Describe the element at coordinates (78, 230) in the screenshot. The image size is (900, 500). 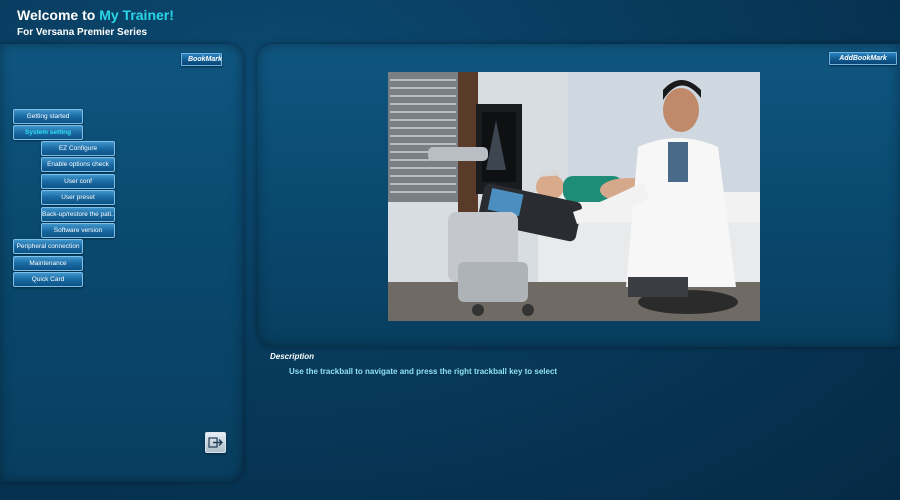
I see `menu-item-software-version: Software version` at that location.